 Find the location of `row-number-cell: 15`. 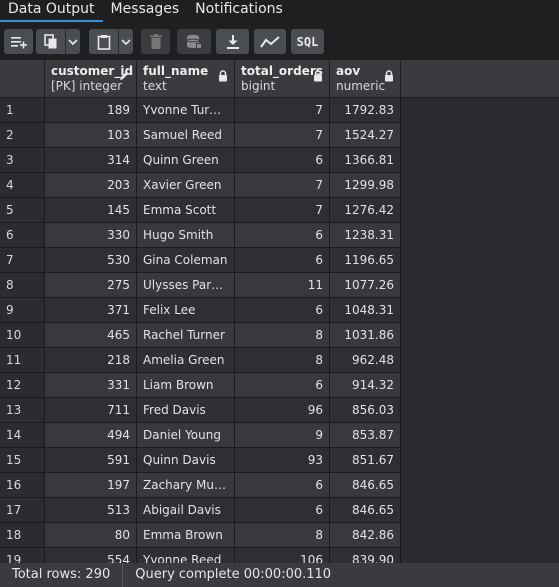

row-number-cell: 15 is located at coordinates (22, 460).